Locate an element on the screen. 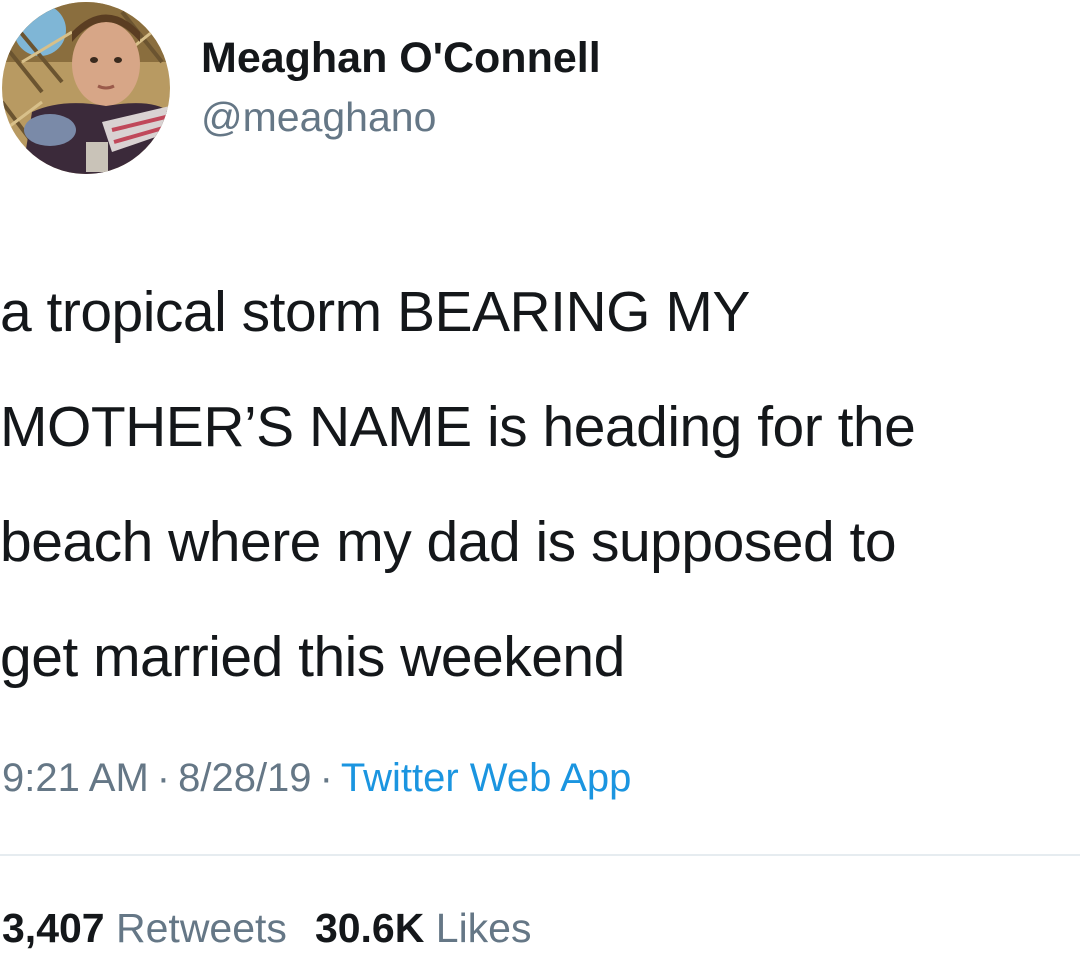 Image resolution: width=1080 pixels, height=957 pixels. tweet-time: 9:21 AM is located at coordinates (75, 778).